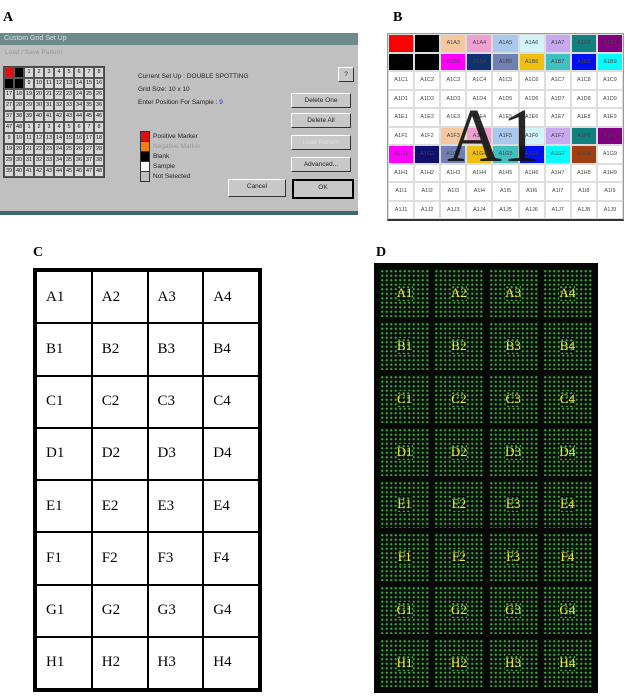  What do you see at coordinates (321, 142) in the screenshot?
I see `disabled-button: Load Pattern` at bounding box center [321, 142].